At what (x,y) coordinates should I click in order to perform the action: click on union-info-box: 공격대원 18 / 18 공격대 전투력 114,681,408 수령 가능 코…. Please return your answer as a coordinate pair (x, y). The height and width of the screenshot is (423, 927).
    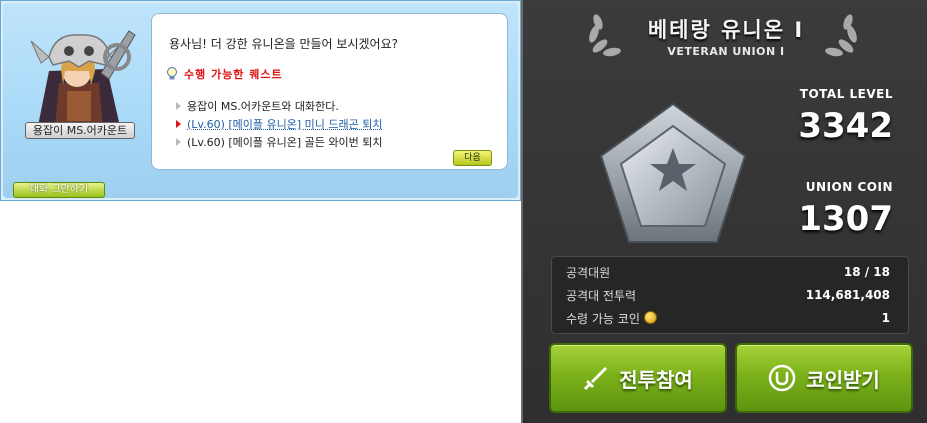
    Looking at the image, I should click on (730, 295).